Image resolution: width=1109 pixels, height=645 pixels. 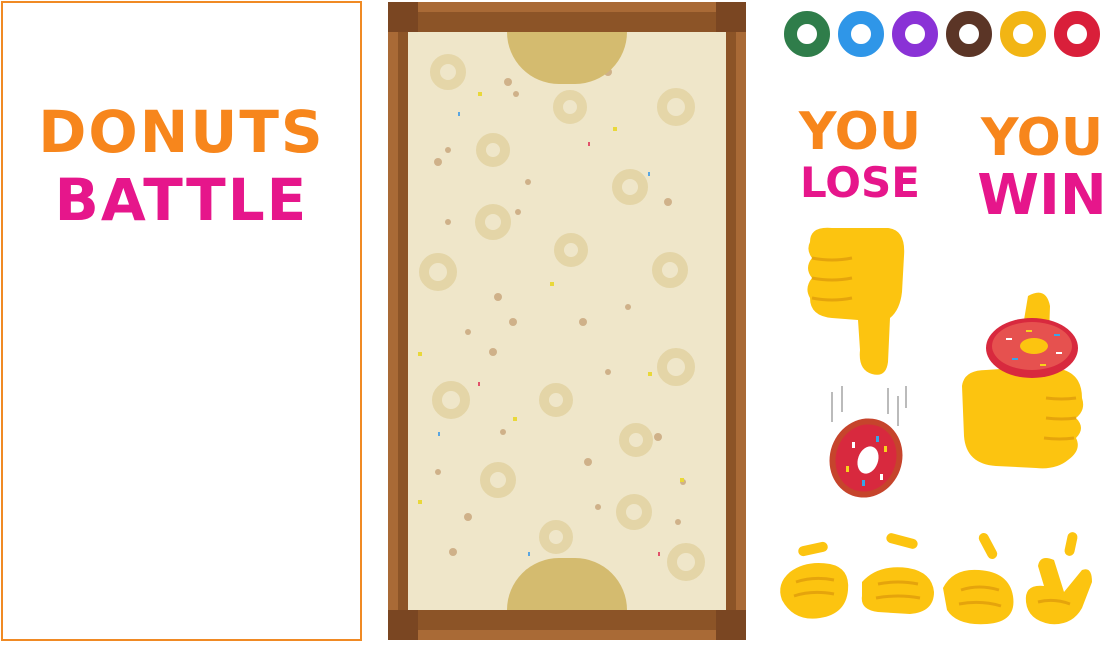 What do you see at coordinates (897, 573) in the screenshot?
I see `hand-paper-icon` at bounding box center [897, 573].